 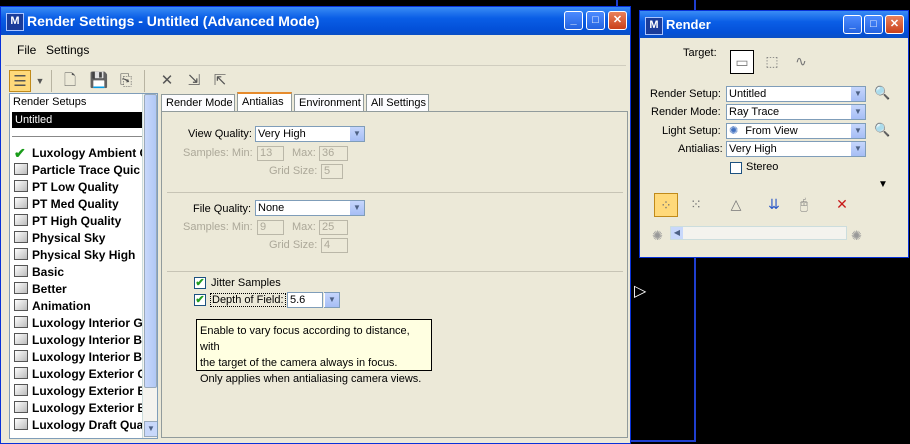 I want to click on list-item: Basic, so click(x=39, y=272).